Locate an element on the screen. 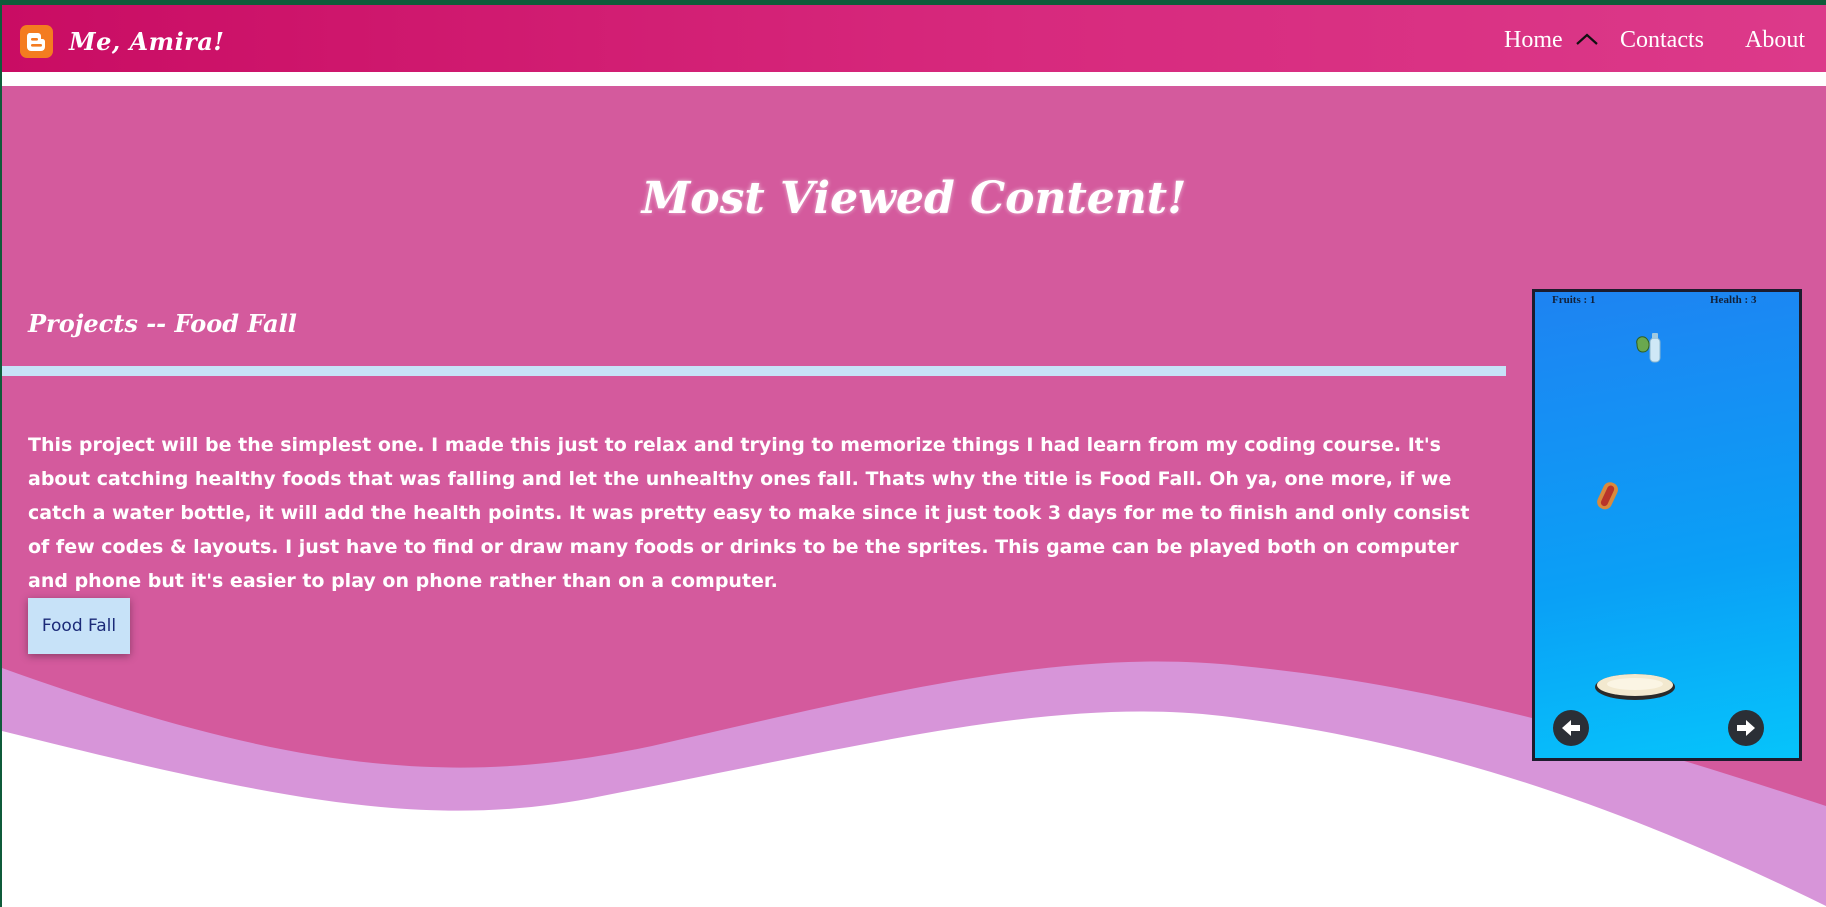 The height and width of the screenshot is (907, 1826). pear-and-bottle-icon is located at coordinates (1648, 348).